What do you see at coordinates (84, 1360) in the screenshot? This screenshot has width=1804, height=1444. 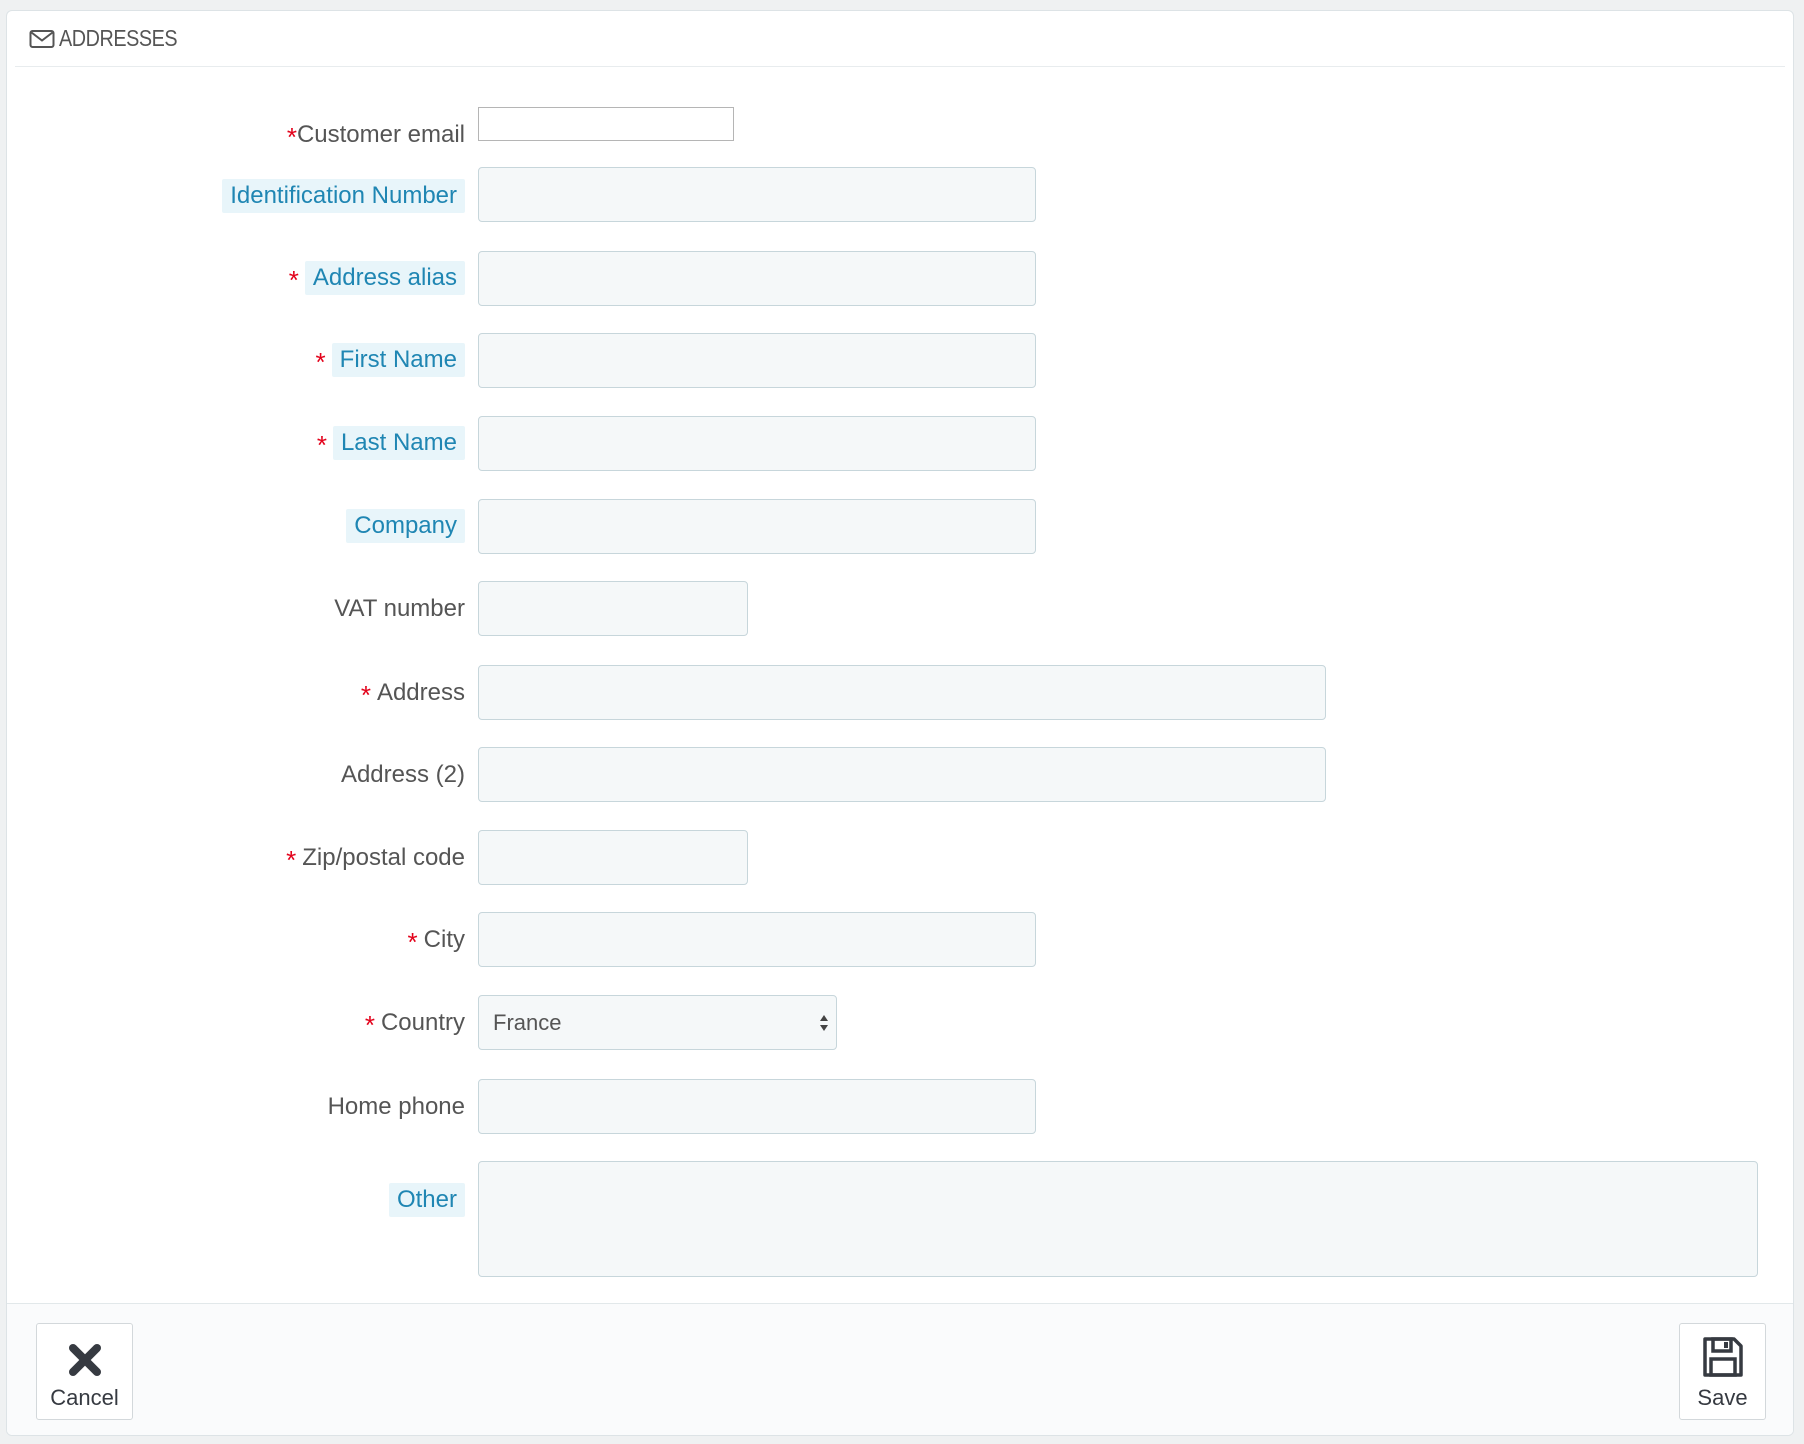 I see `close-icon` at bounding box center [84, 1360].